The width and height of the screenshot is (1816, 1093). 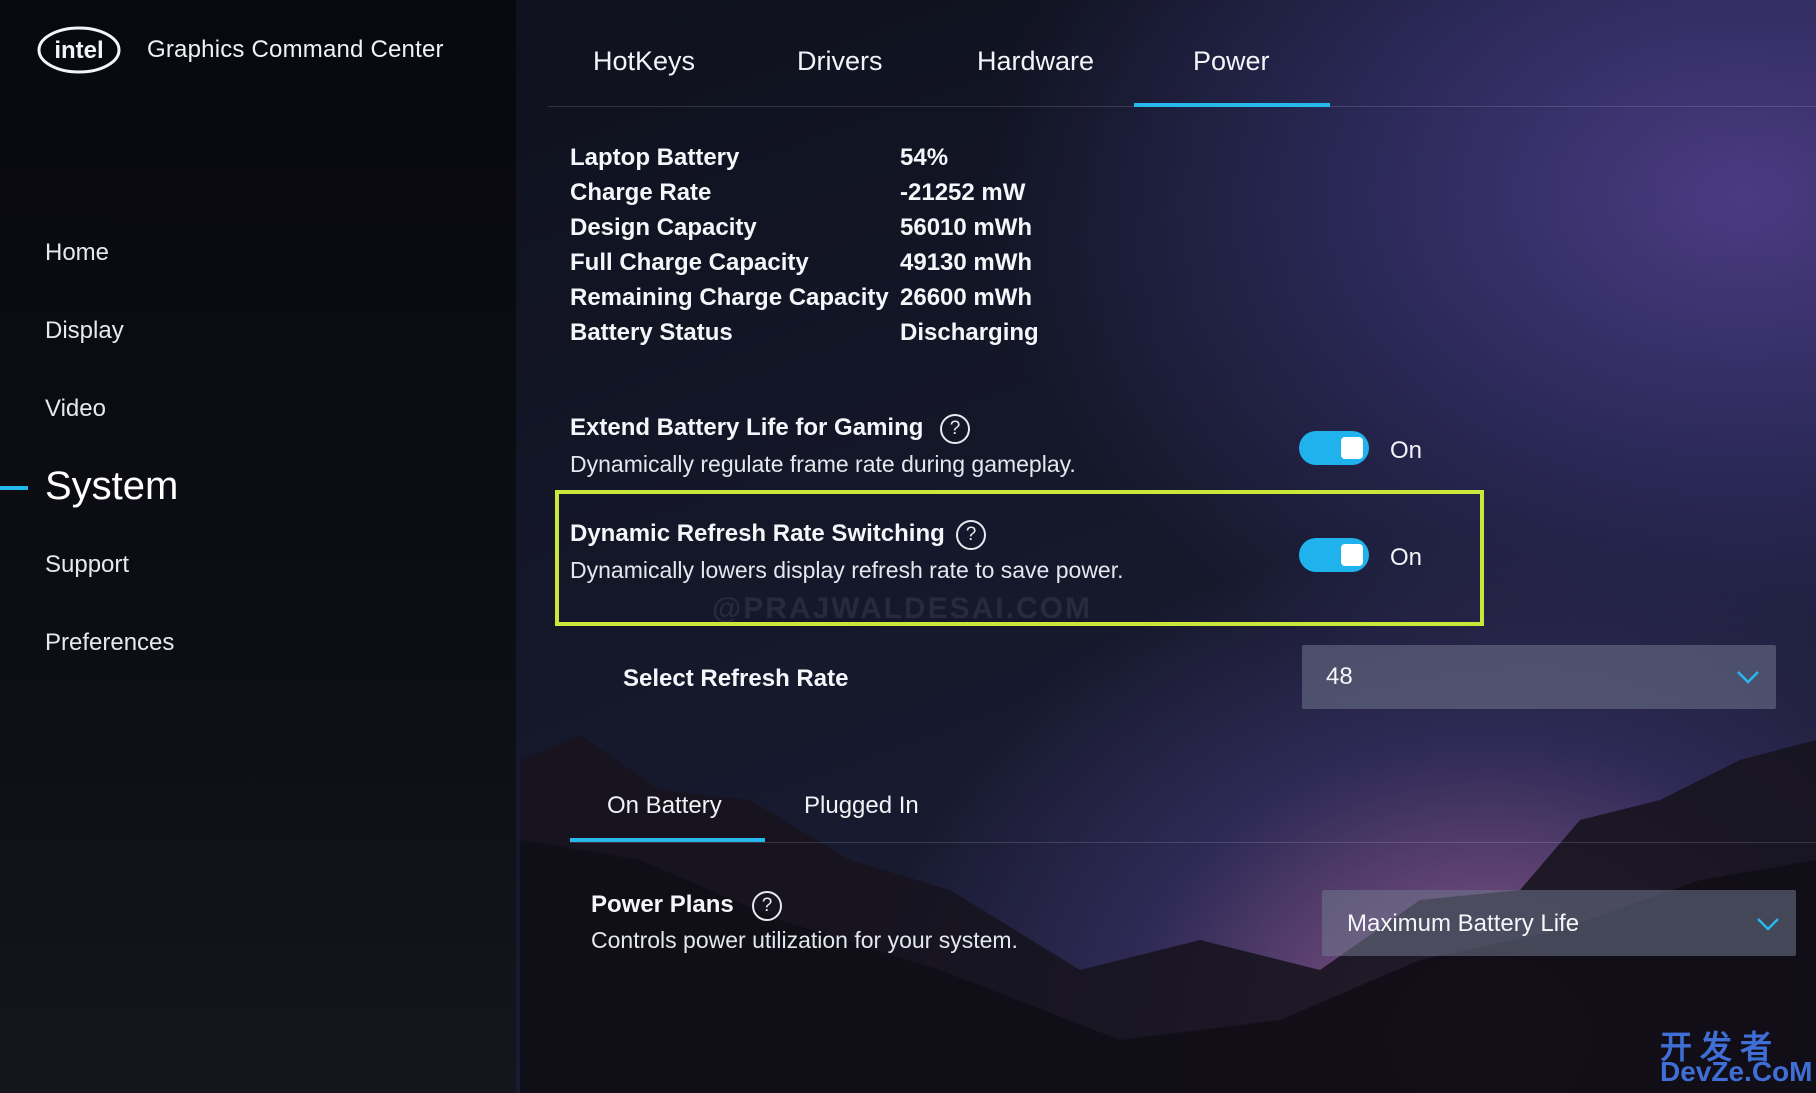 What do you see at coordinates (667, 840) in the screenshot?
I see `active-subtab-indicator` at bounding box center [667, 840].